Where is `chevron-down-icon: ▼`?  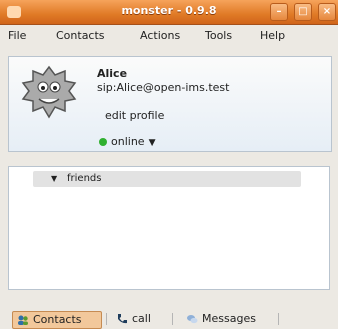
chevron-down-icon: ▼ is located at coordinates (152, 143).